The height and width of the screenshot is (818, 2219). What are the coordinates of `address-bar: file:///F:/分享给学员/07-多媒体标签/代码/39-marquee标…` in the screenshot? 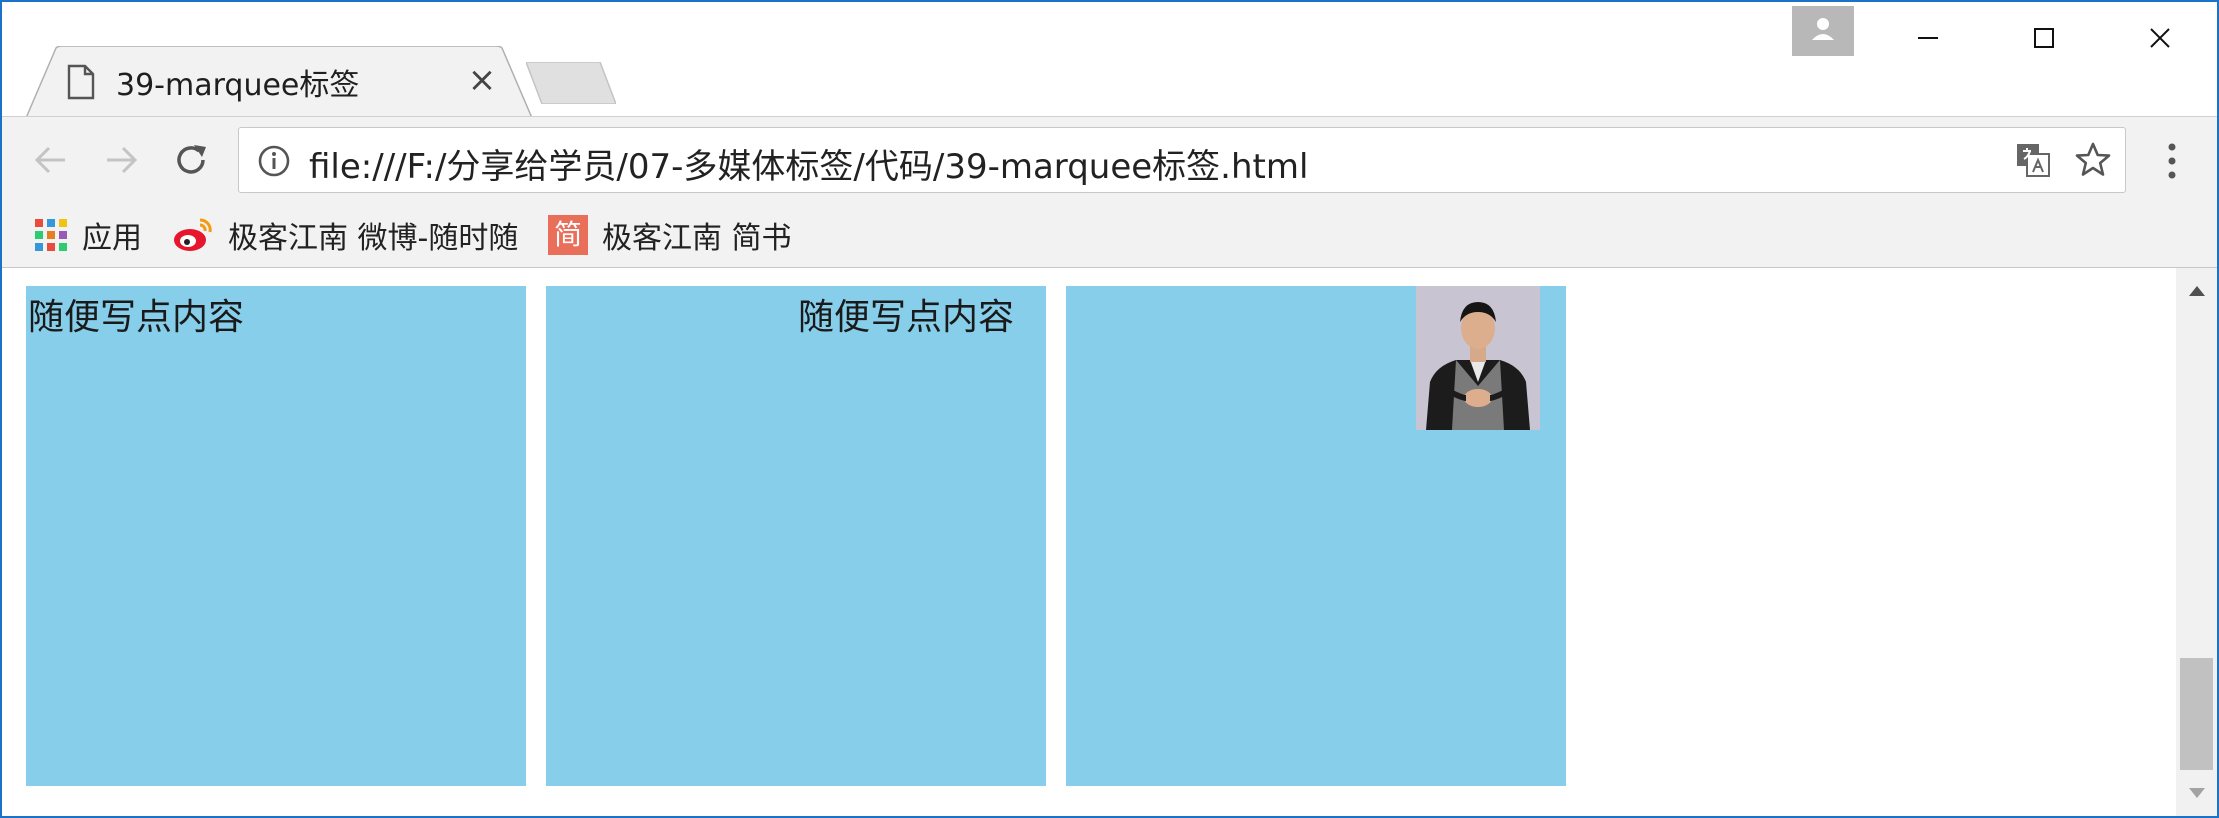 It's located at (1182, 160).